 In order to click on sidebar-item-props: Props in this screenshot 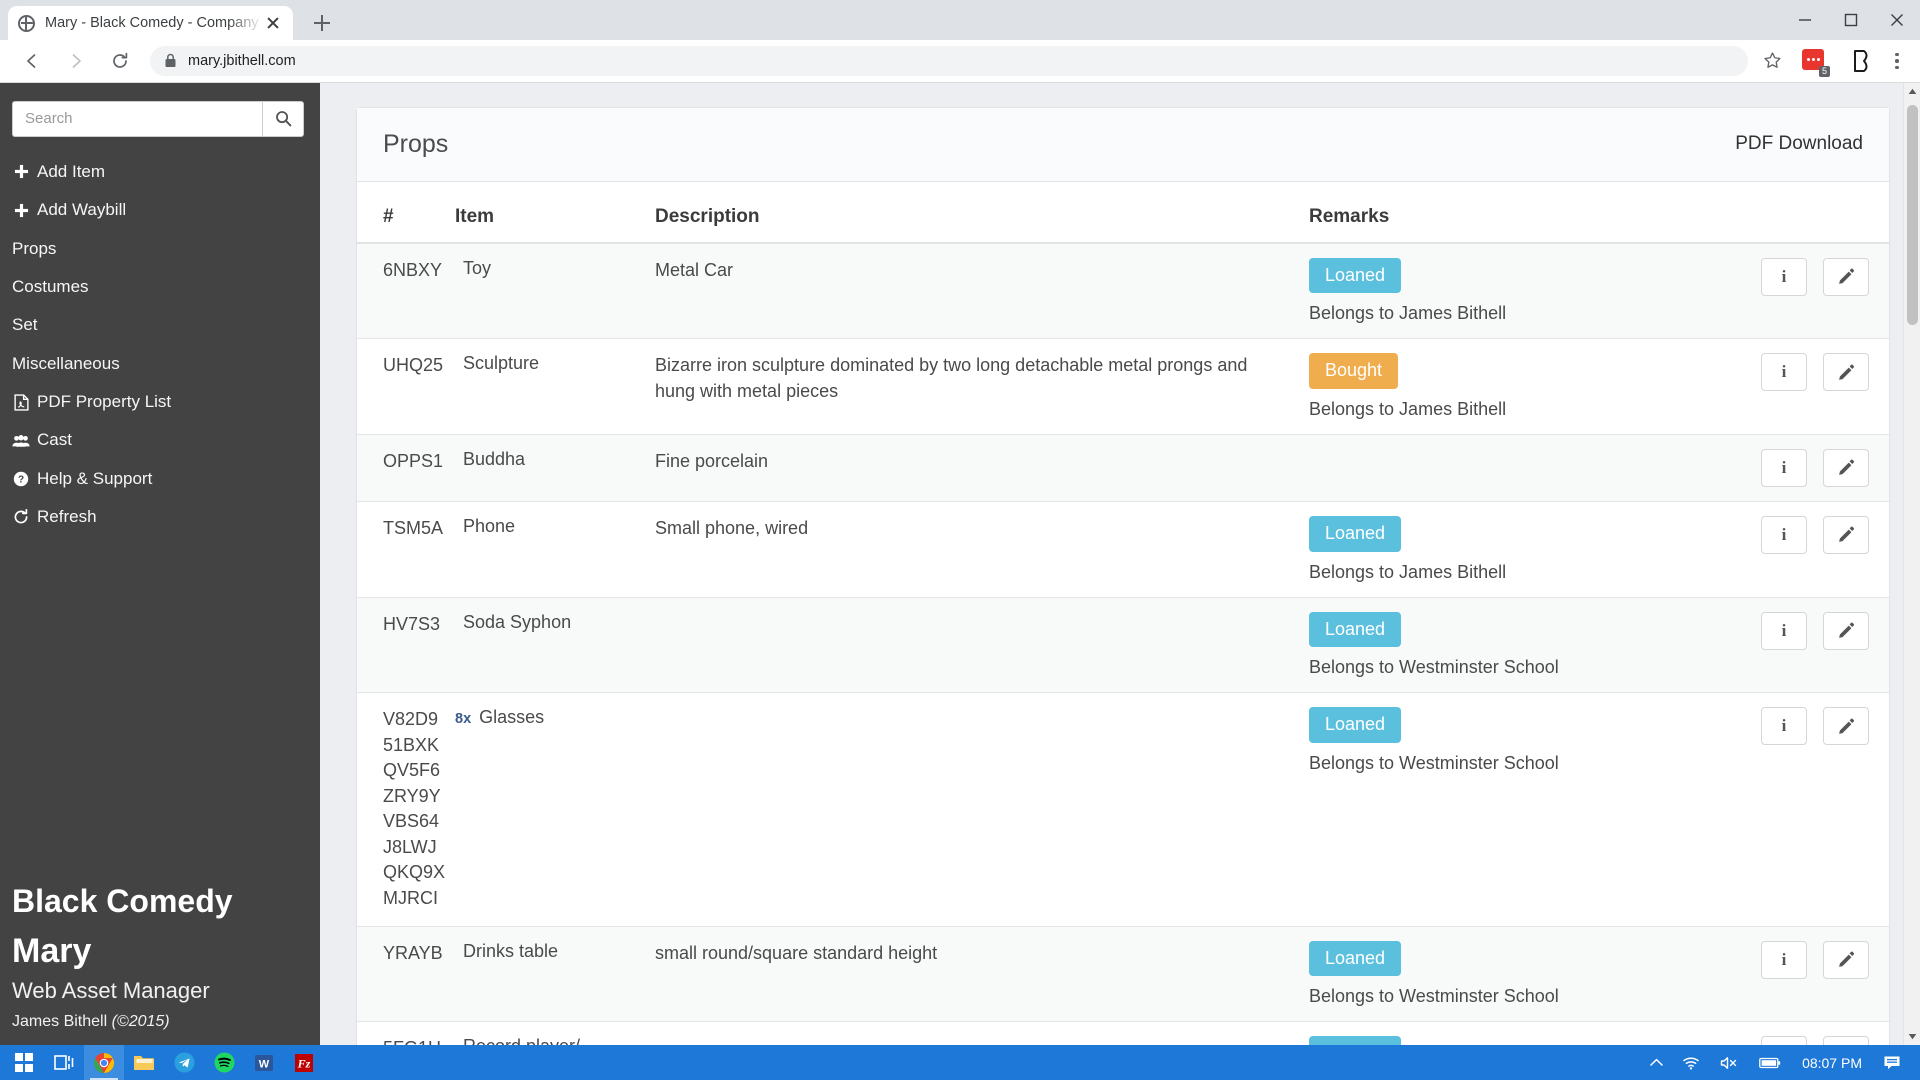, I will do `click(160, 249)`.